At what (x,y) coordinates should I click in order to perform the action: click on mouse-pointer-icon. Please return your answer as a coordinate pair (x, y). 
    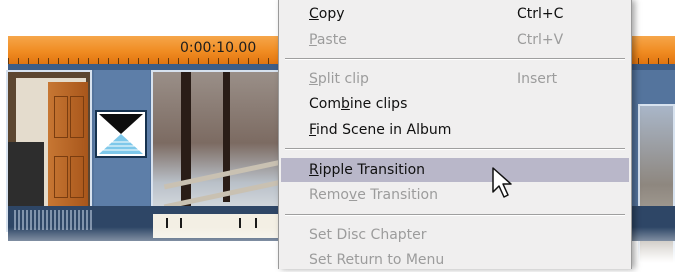
    Looking at the image, I should click on (502, 182).